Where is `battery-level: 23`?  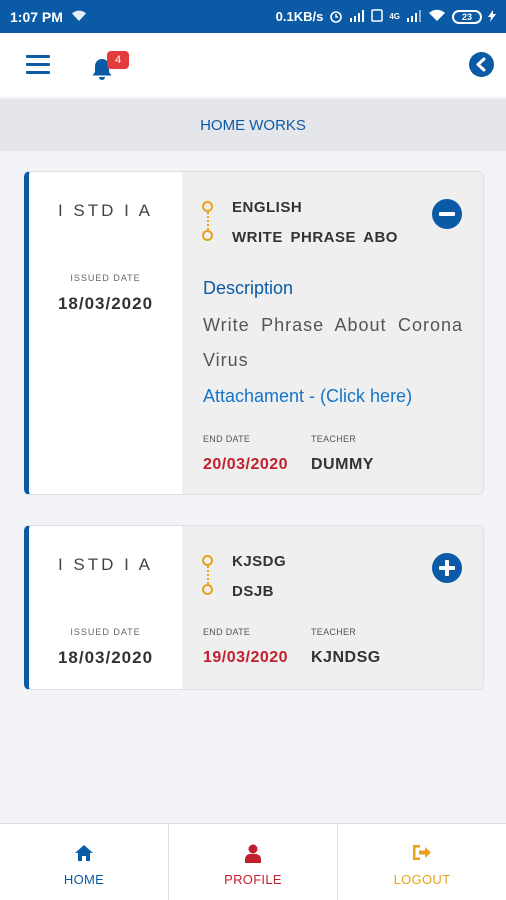
battery-level: 23 is located at coordinates (466, 16).